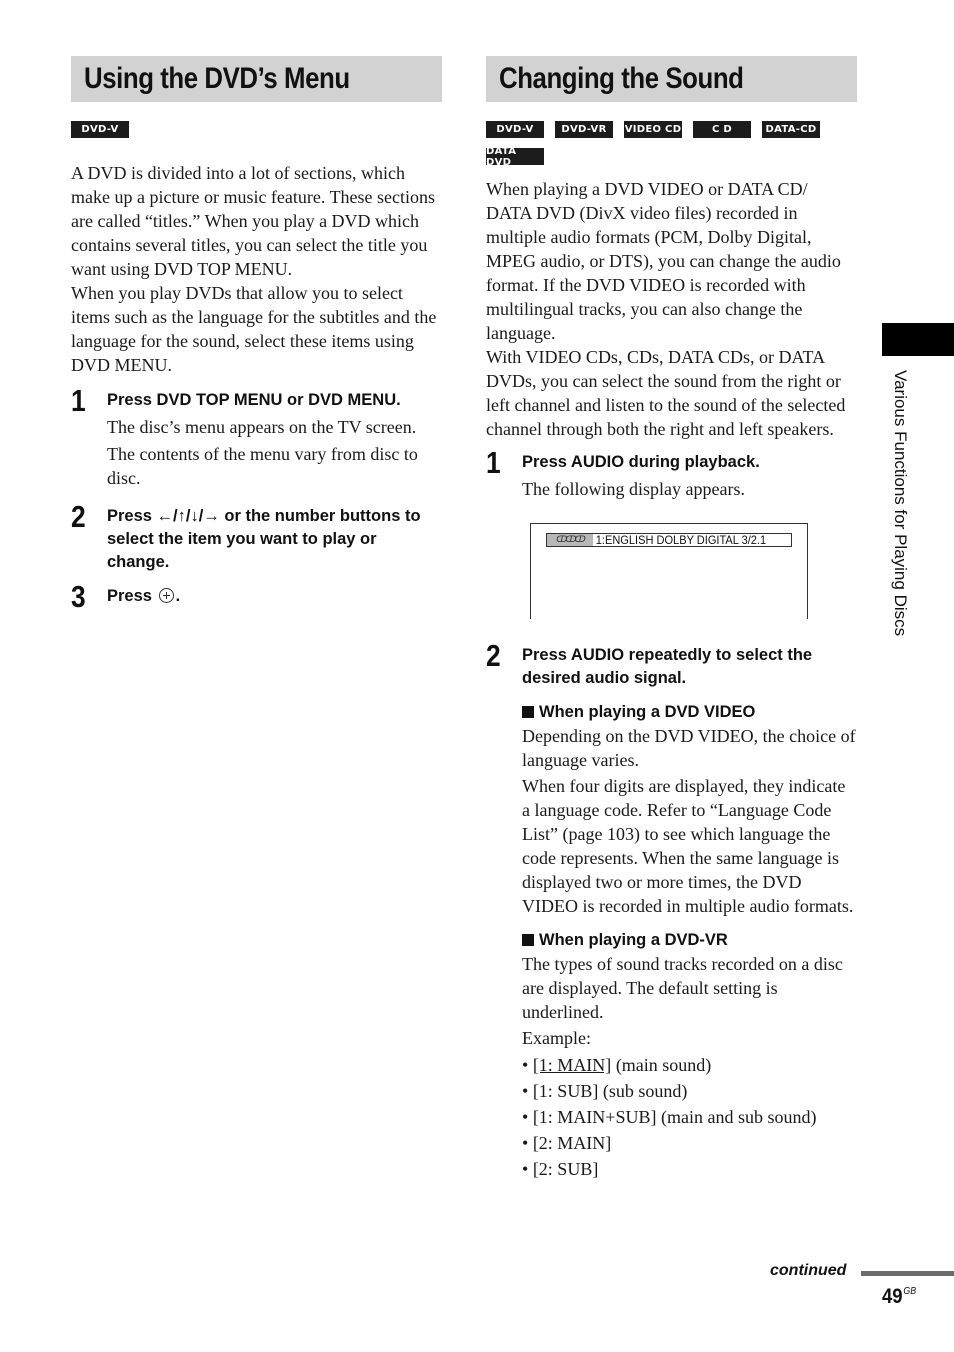 The image size is (954, 1352). What do you see at coordinates (556, 1038) in the screenshot?
I see `example-label: Example:` at bounding box center [556, 1038].